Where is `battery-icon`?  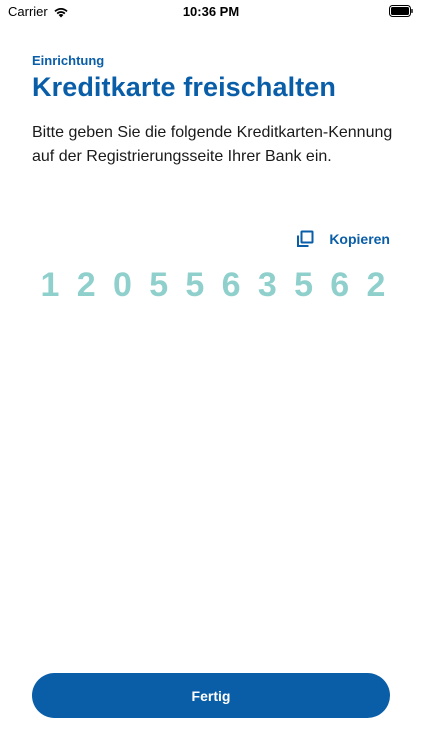 battery-icon is located at coordinates (401, 11).